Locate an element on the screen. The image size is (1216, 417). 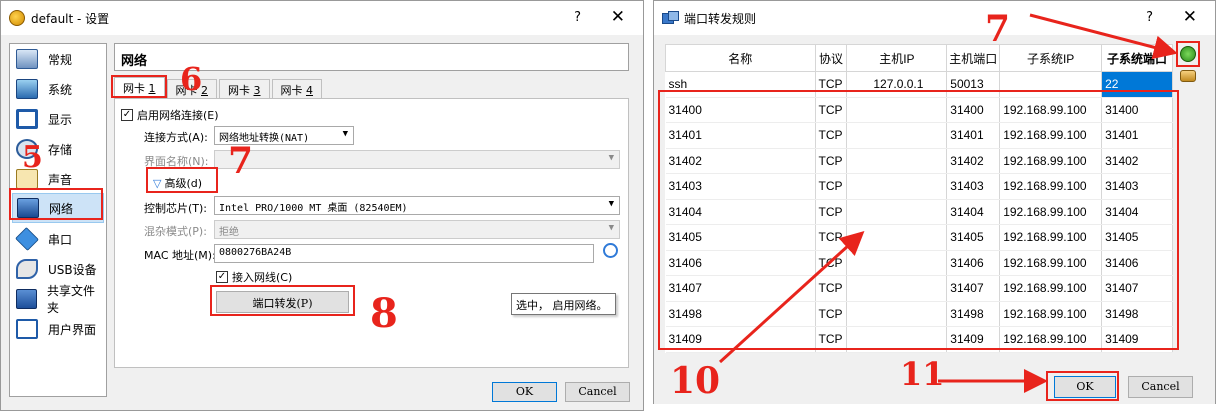
column-header-protocol: 协议 is located at coordinates (831, 58).